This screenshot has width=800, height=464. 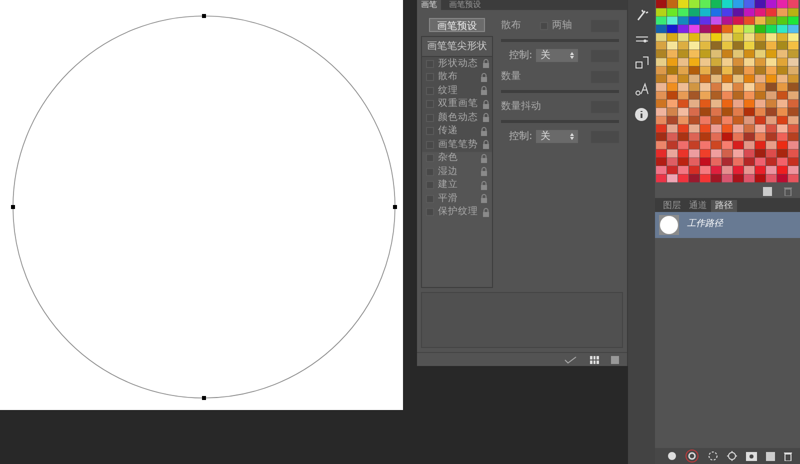 I want to click on option-item: 纹理, so click(x=457, y=91).